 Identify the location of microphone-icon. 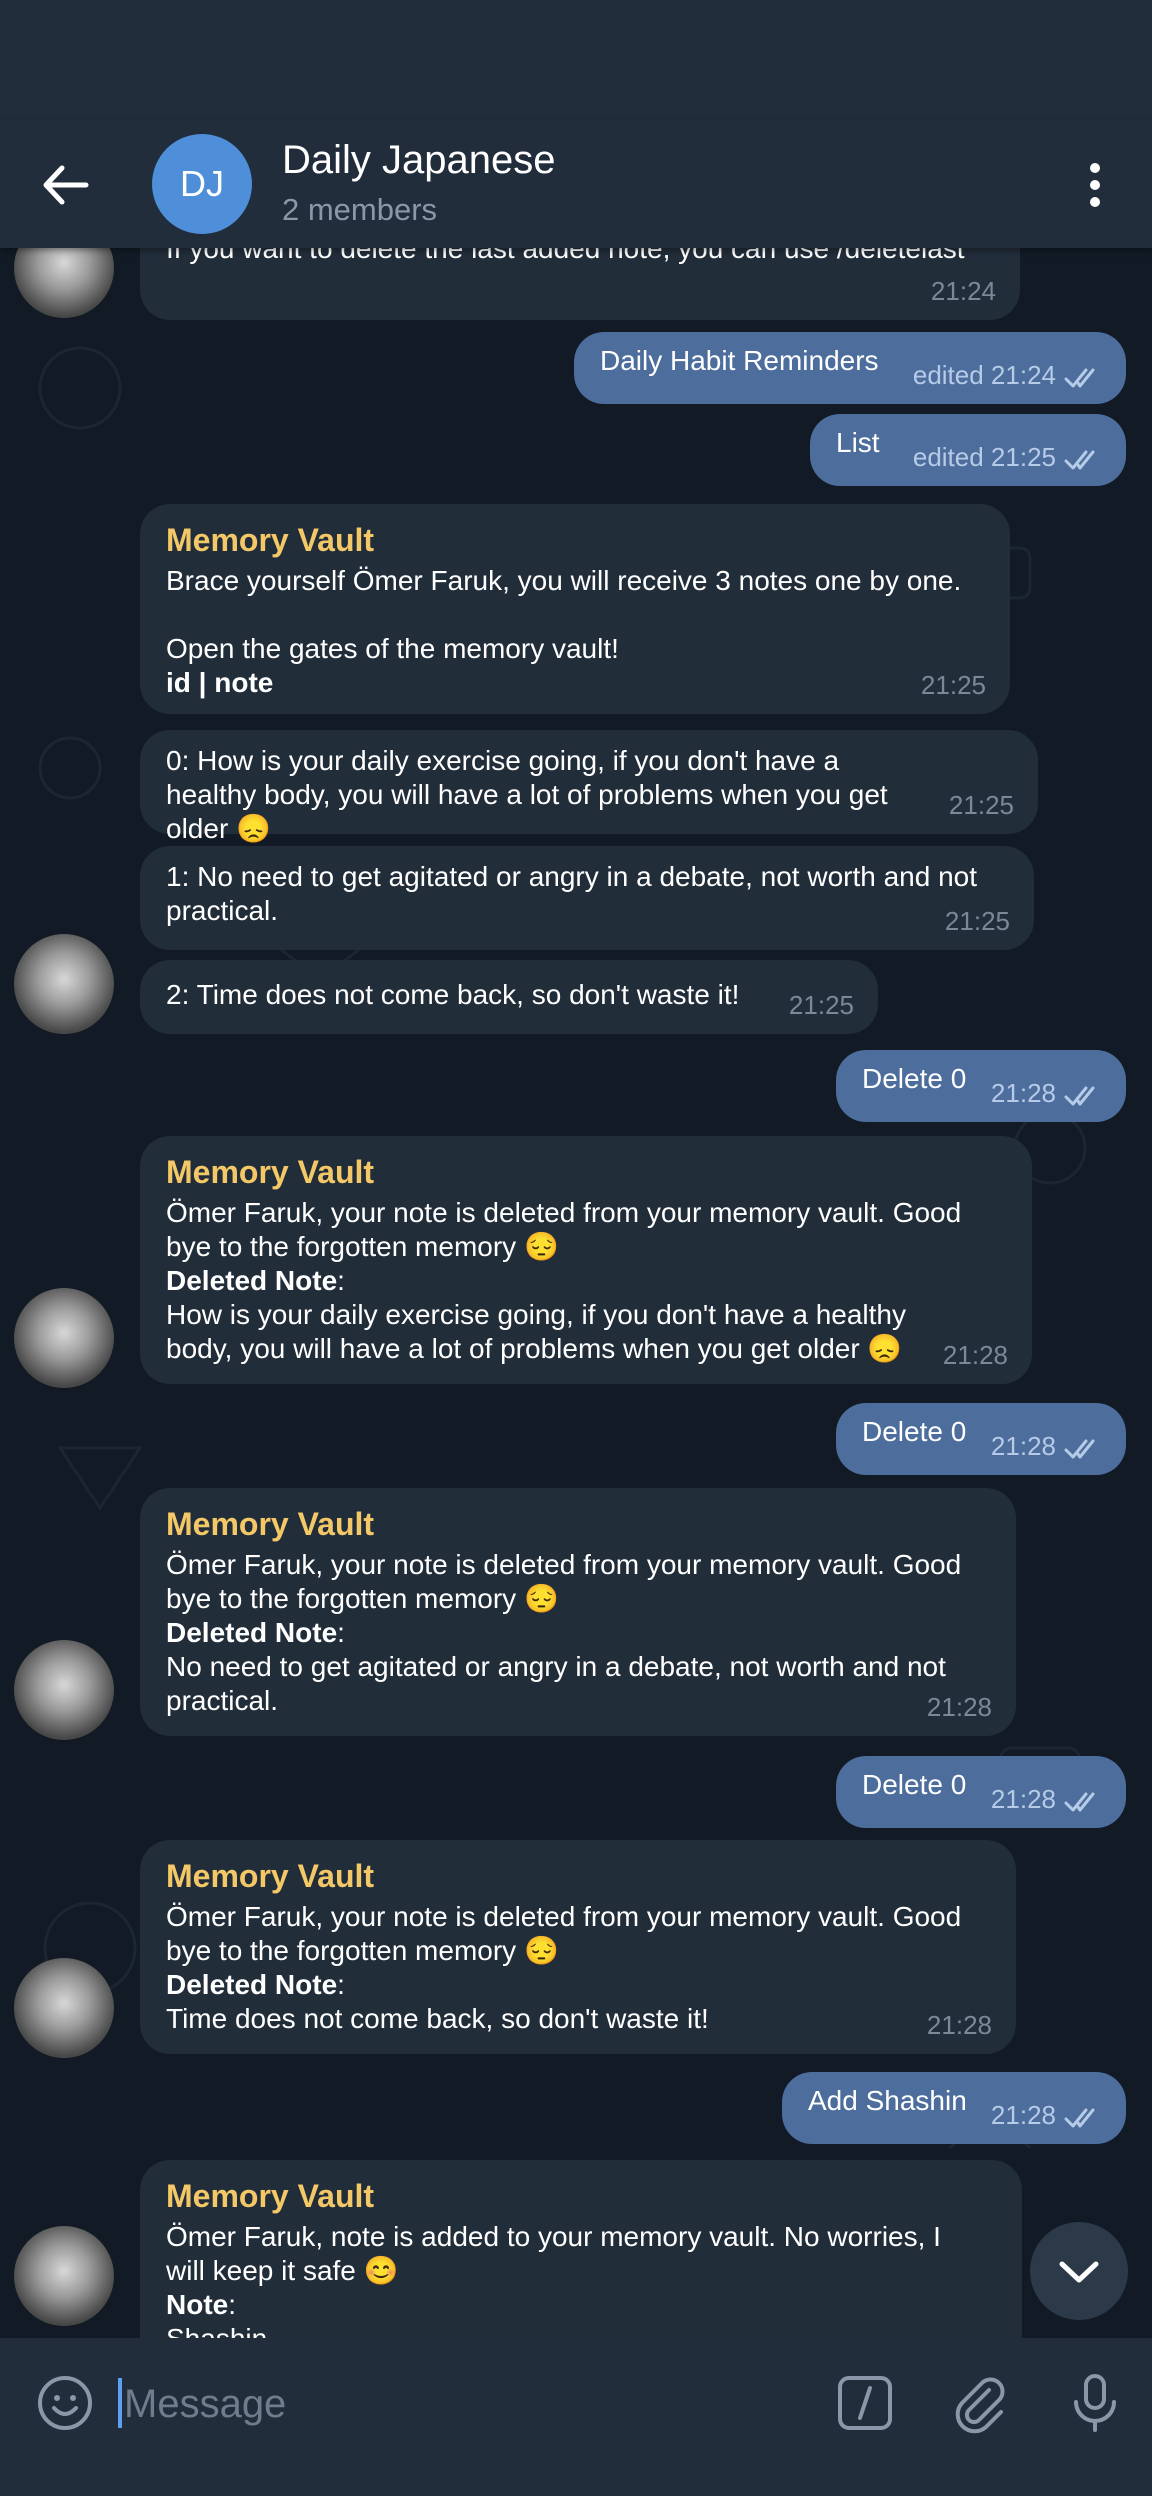
(1095, 2403).